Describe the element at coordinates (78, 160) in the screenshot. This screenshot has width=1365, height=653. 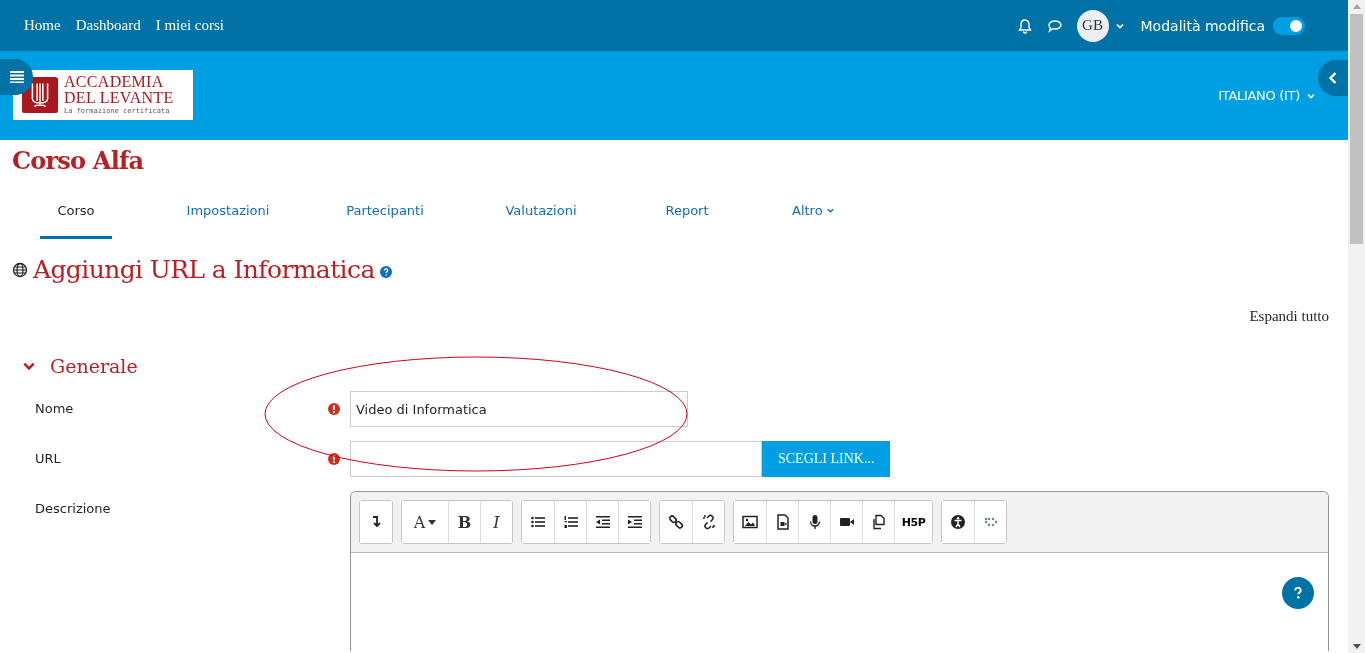
I see `course-title: Corso Alfa` at that location.